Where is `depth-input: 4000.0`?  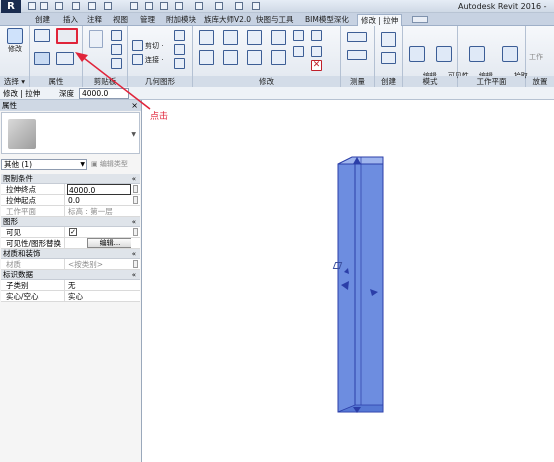
depth-input: 4000.0 is located at coordinates (104, 93).